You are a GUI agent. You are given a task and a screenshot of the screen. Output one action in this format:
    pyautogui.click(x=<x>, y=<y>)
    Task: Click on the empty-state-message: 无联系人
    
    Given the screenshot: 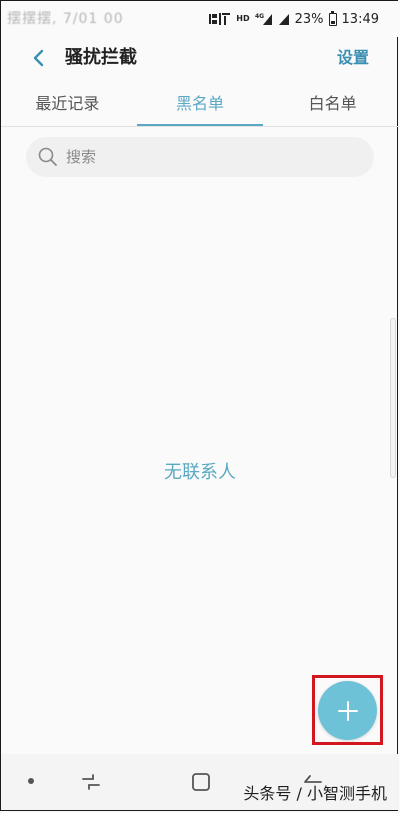 What is the action you would take?
    pyautogui.click(x=200, y=472)
    